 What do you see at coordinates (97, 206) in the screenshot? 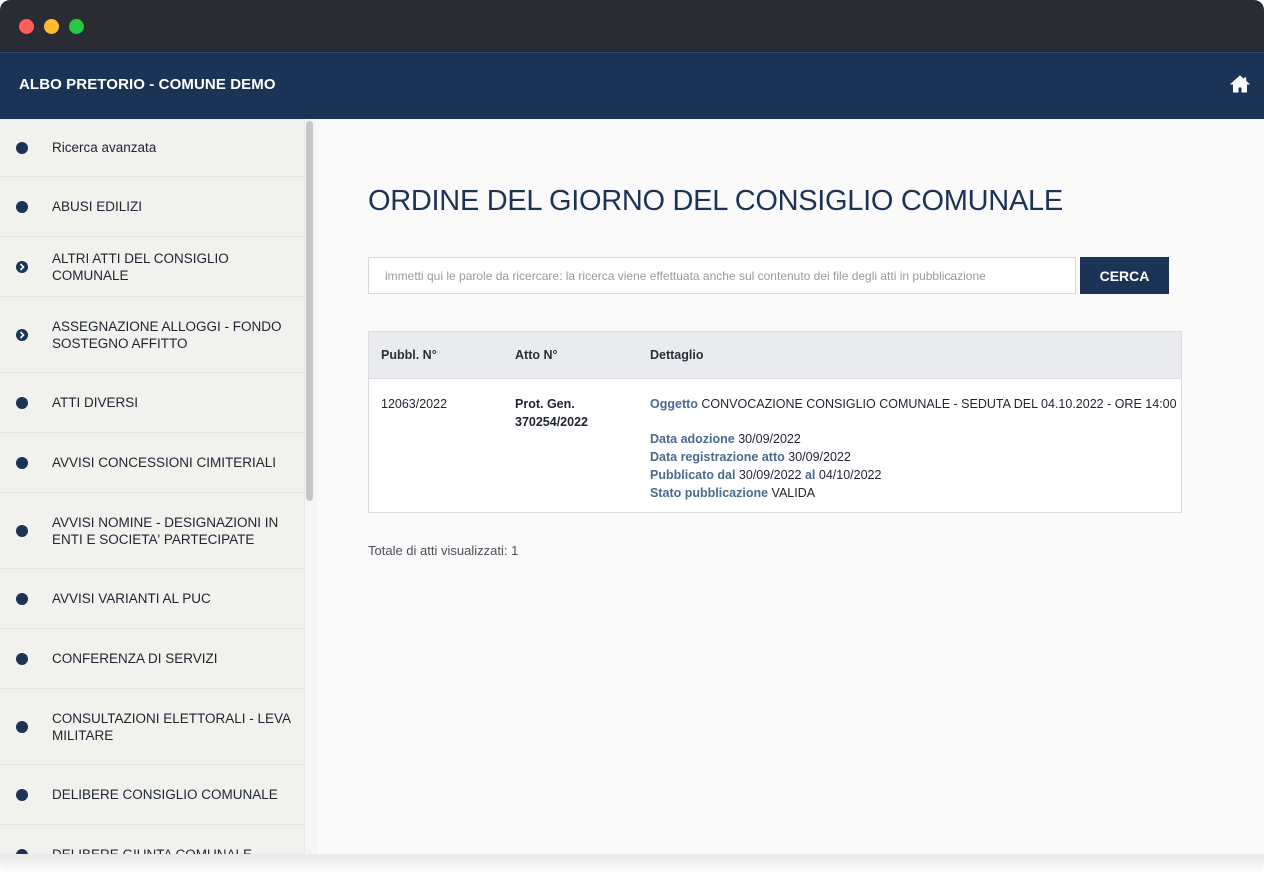
I see `sidebar-item-label: ABUSI EDILIZI` at bounding box center [97, 206].